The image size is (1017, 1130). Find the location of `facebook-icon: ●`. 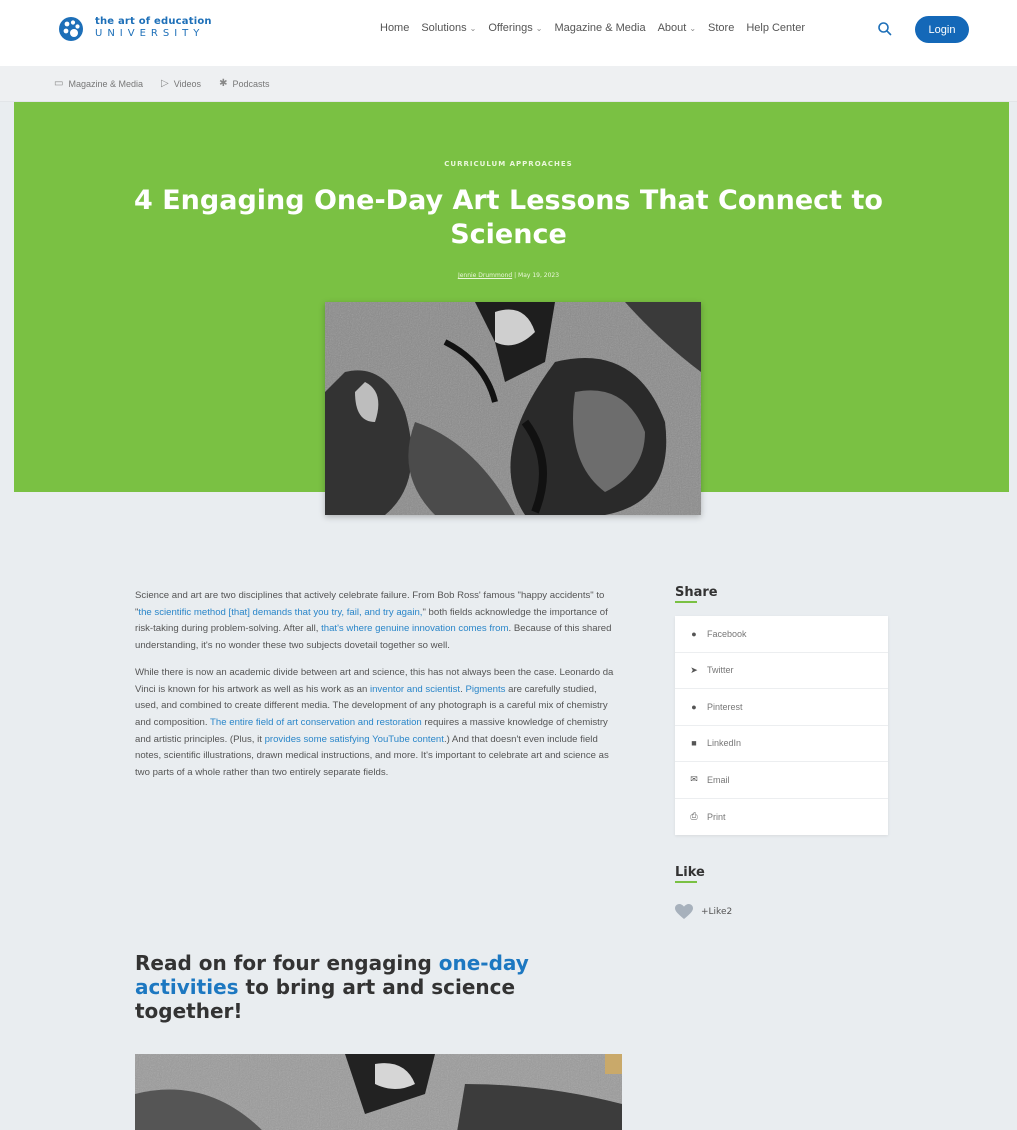

facebook-icon: ● is located at coordinates (694, 633).